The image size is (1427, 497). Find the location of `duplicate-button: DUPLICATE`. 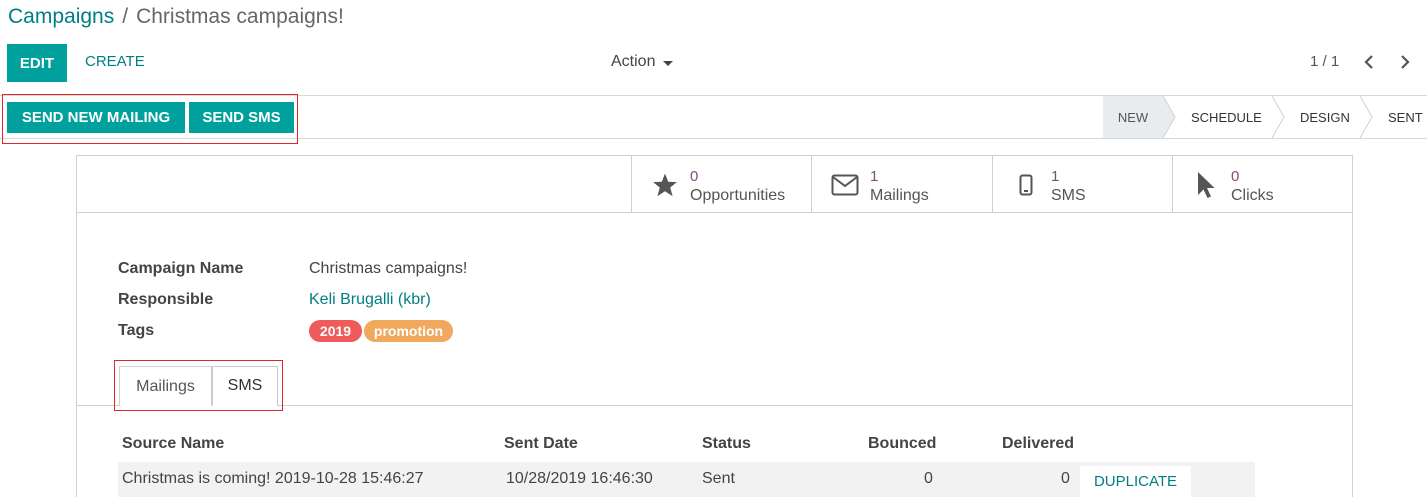

duplicate-button: DUPLICATE is located at coordinates (1135, 481).